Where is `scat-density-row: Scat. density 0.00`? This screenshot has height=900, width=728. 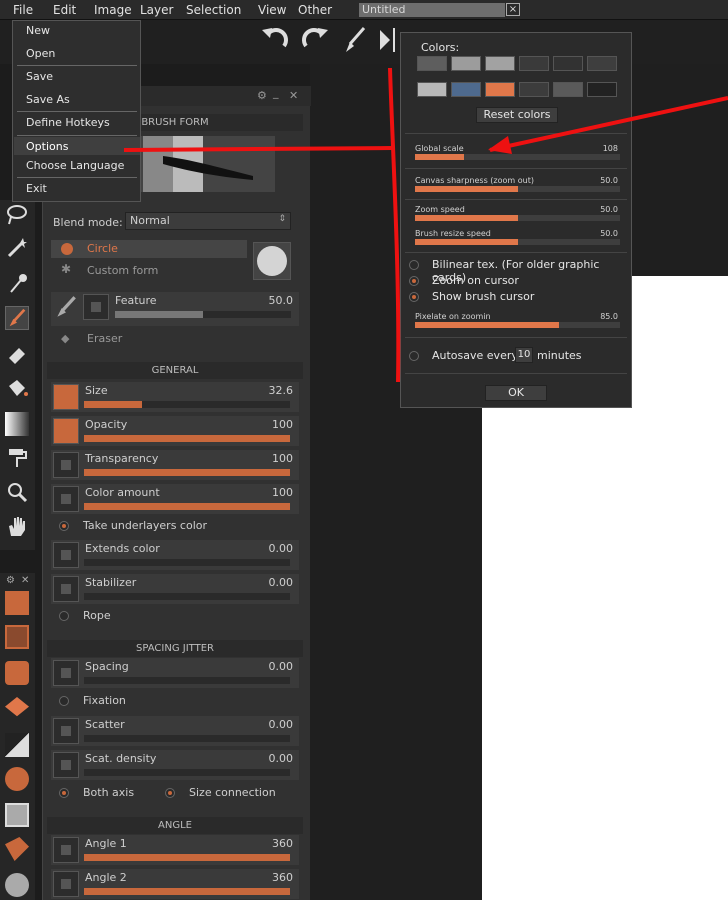
scat-density-row: Scat. density 0.00 is located at coordinates (175, 765).